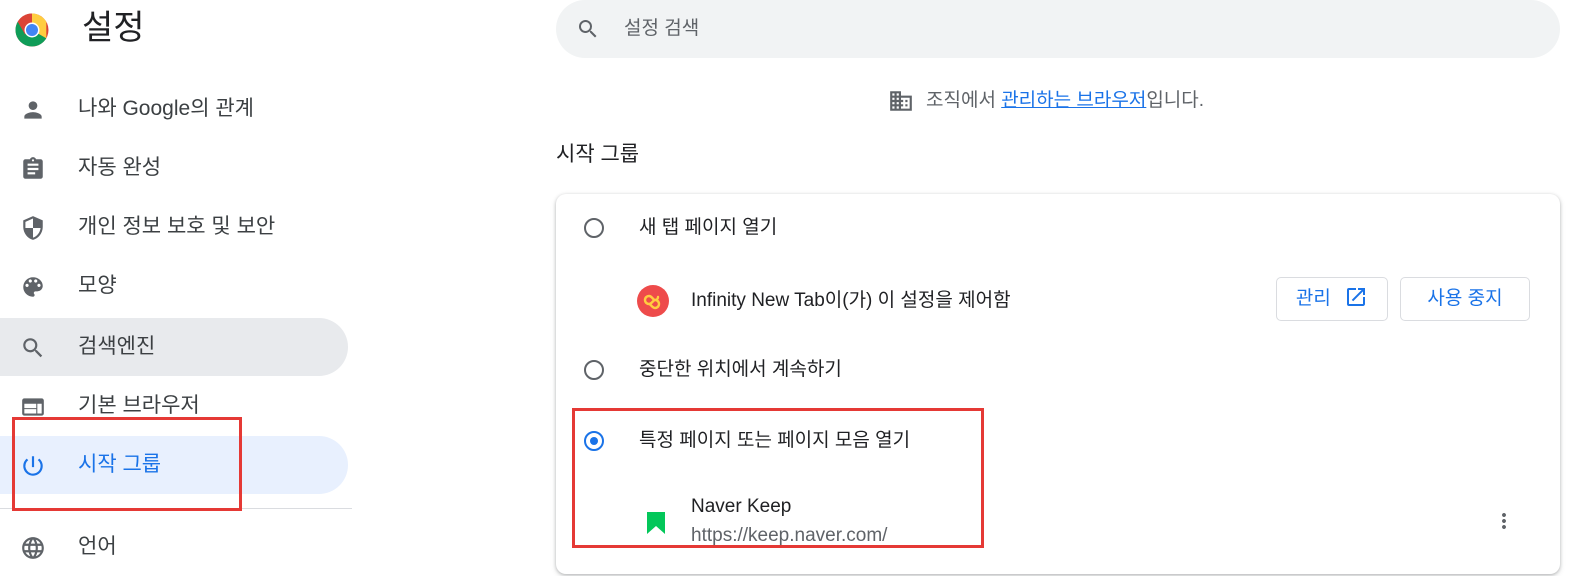  Describe the element at coordinates (33, 110) in the screenshot. I see `person-icon` at that location.